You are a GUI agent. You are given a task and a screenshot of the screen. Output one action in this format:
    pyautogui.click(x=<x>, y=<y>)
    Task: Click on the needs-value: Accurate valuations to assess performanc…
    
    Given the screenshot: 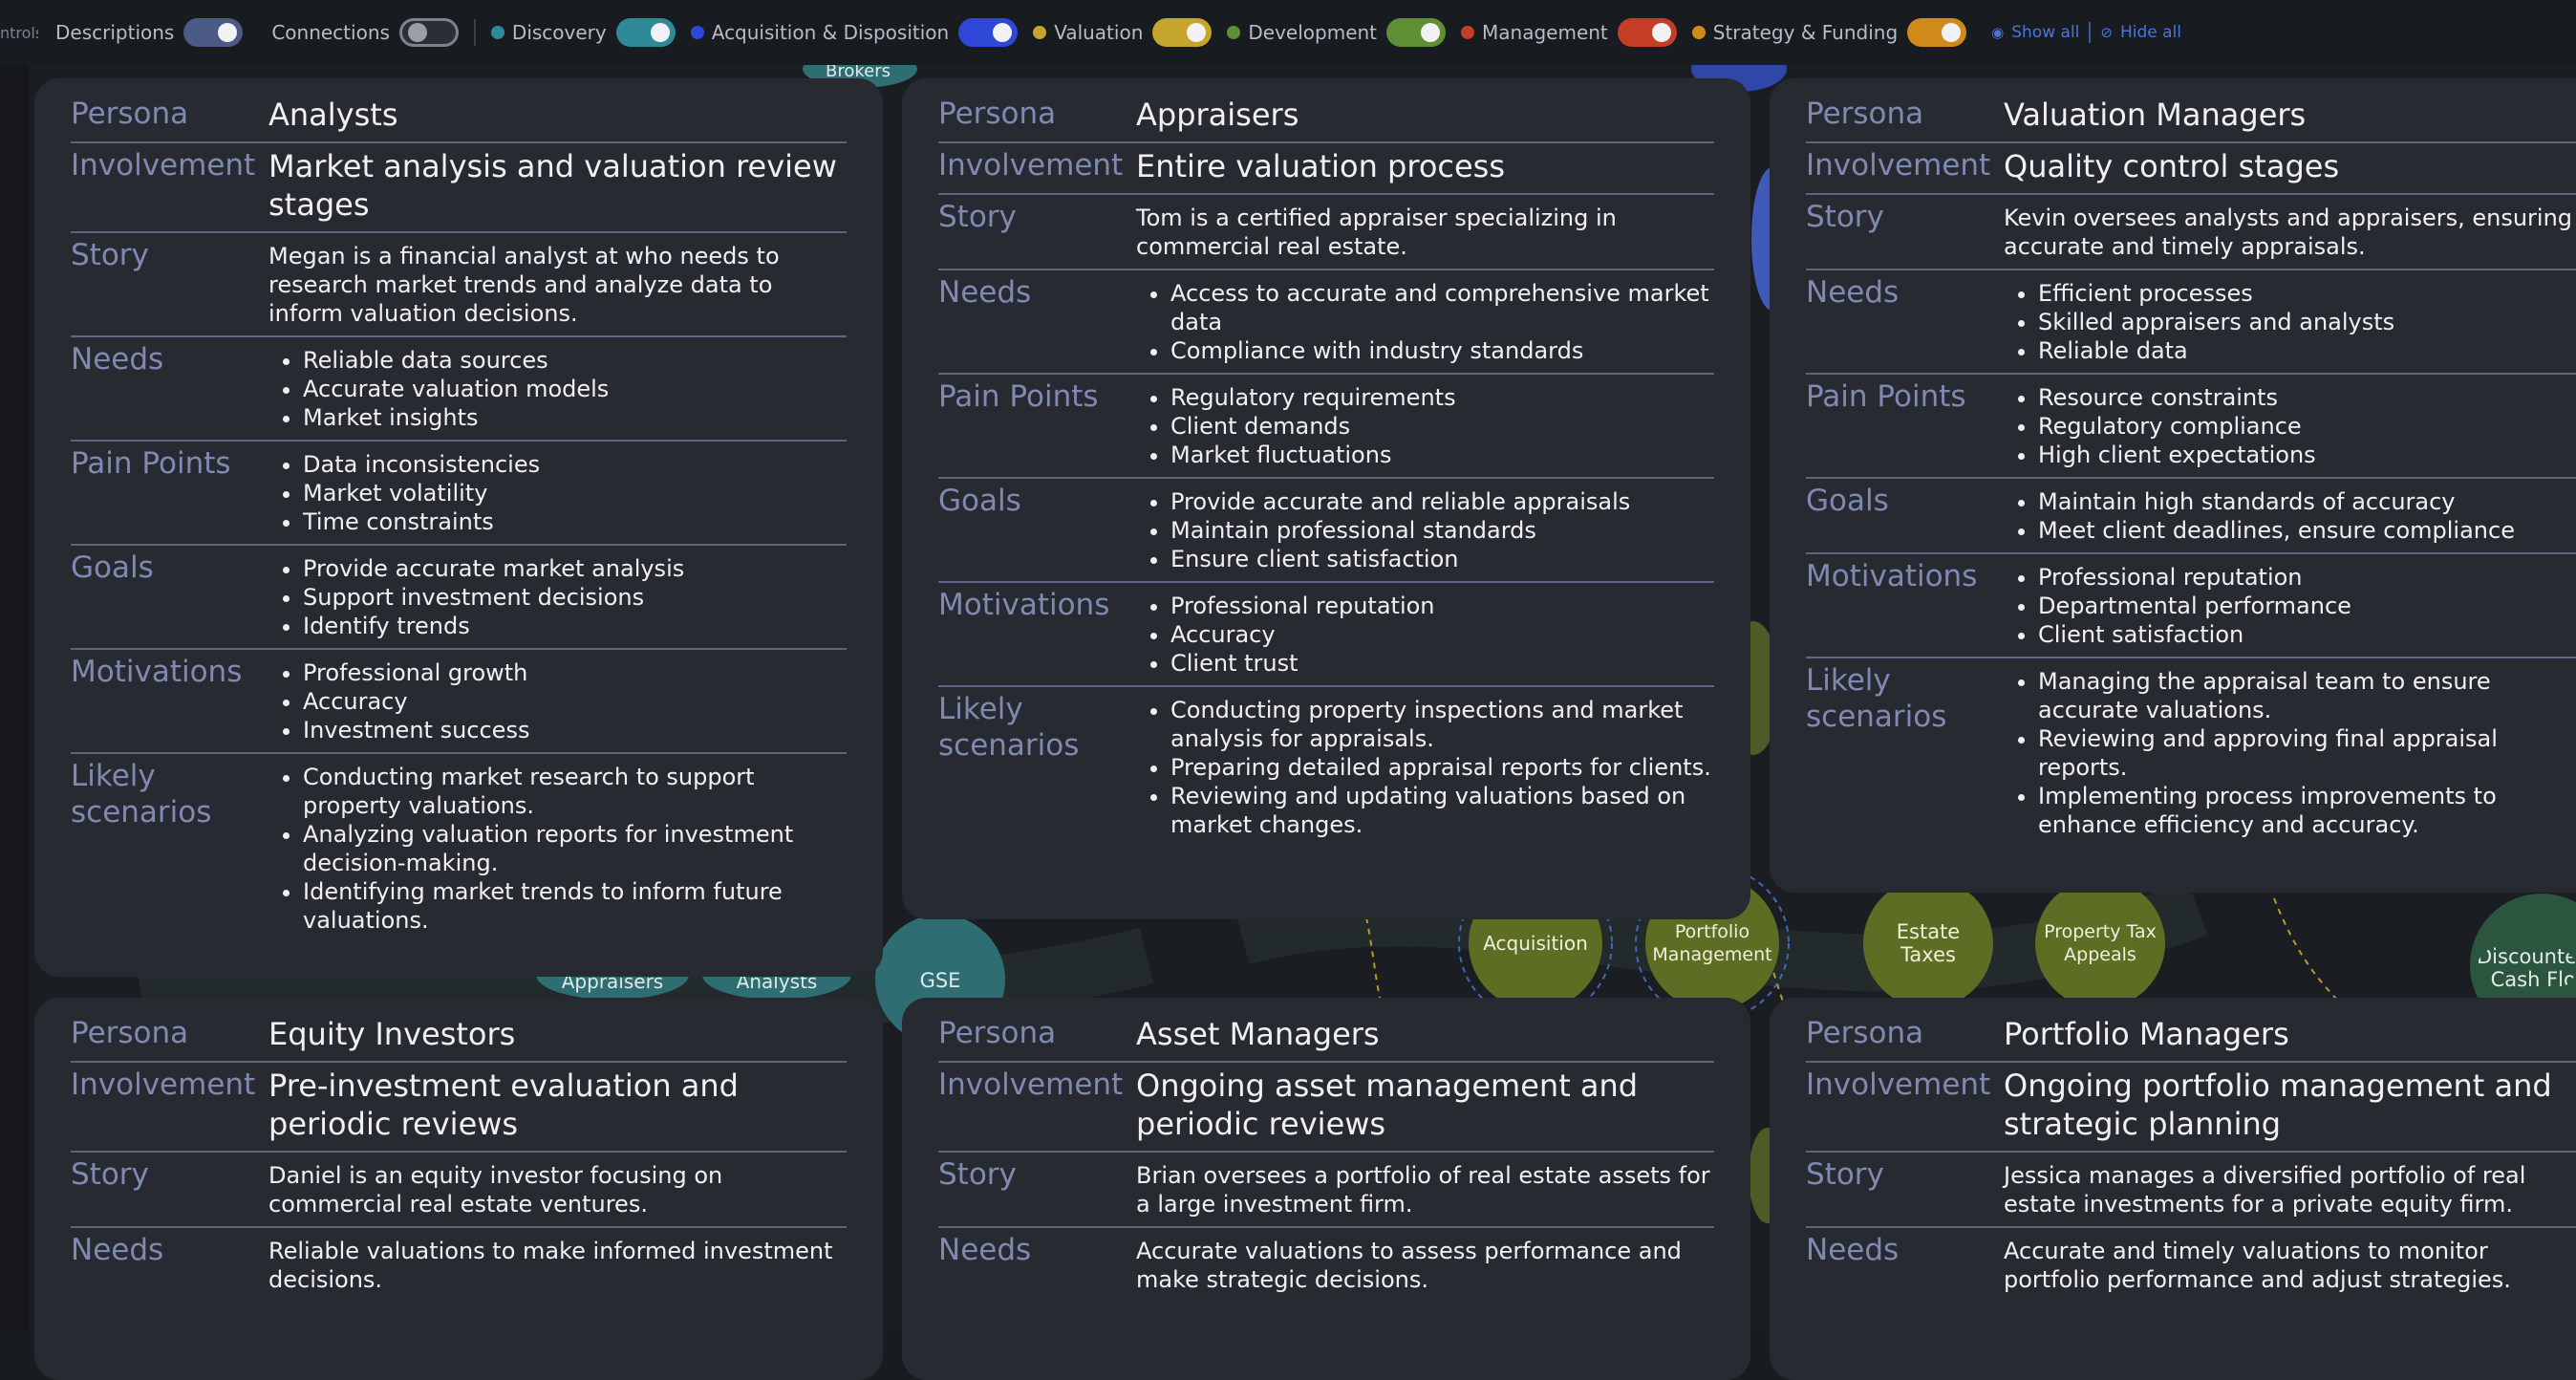 What is the action you would take?
    pyautogui.click(x=1409, y=1265)
    